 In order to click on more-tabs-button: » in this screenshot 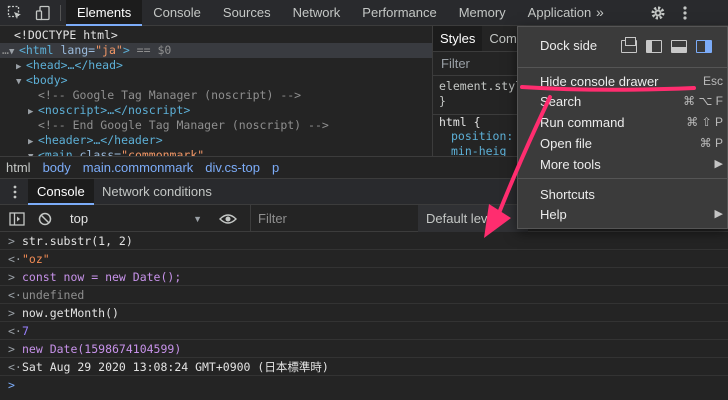, I will do `click(600, 13)`.